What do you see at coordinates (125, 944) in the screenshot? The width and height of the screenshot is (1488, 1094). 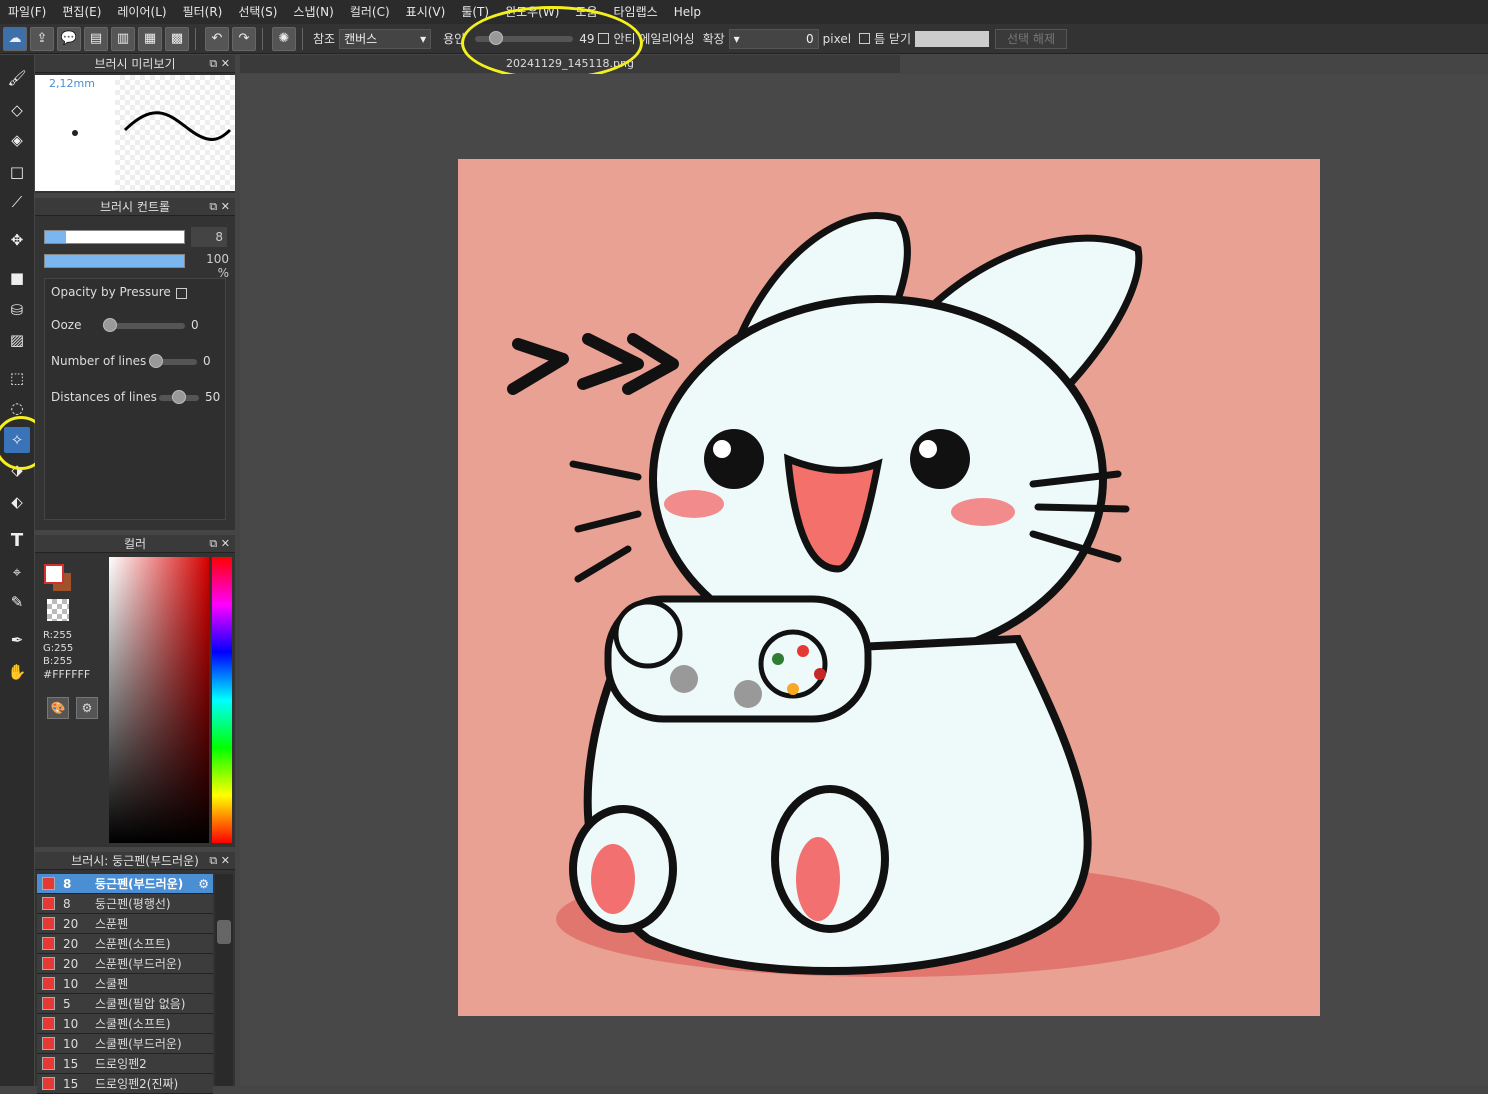 I see `brush-list-item: 20 스푼펜(소프트)` at bounding box center [125, 944].